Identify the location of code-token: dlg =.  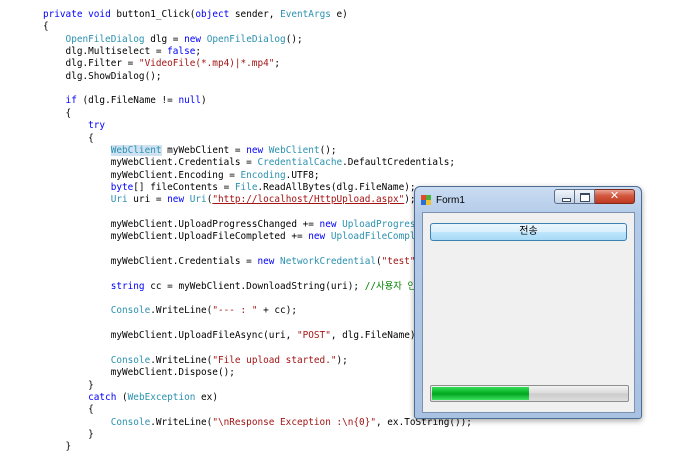
(164, 39).